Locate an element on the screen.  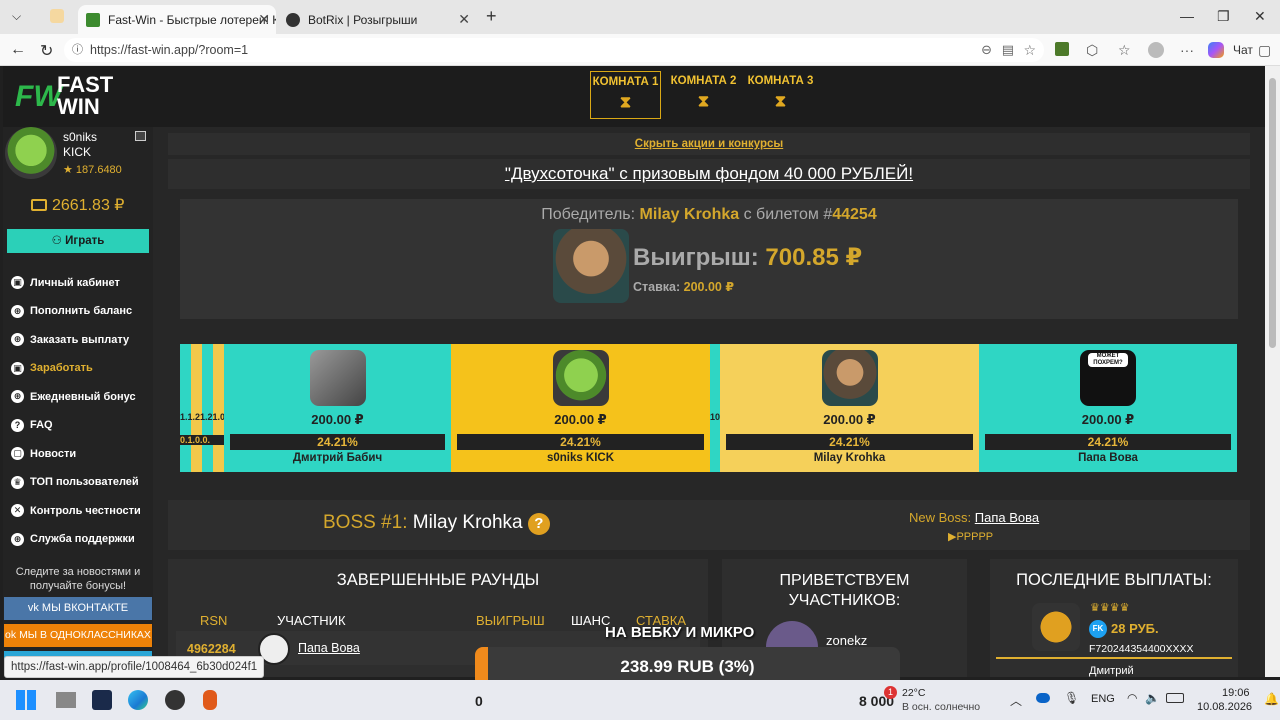
tray-mic-icon: 🎙 is located at coordinates (1071, 698).